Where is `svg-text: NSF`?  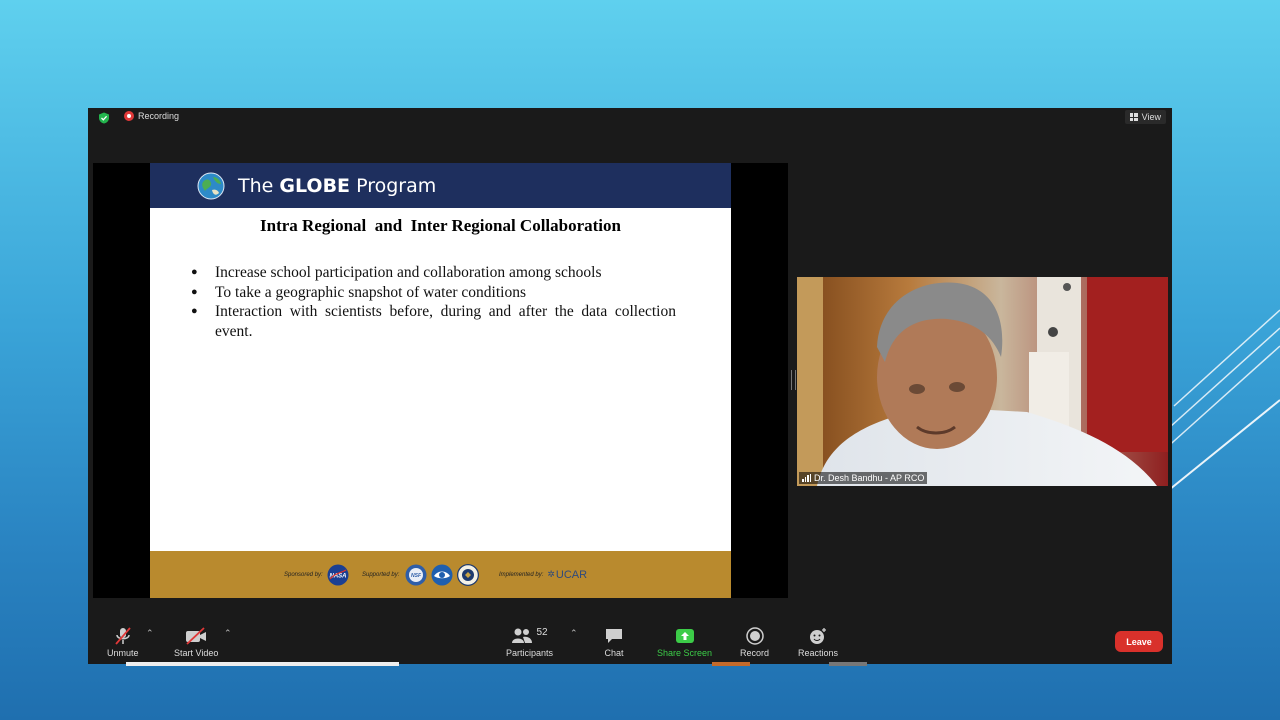 svg-text: NSF is located at coordinates (416, 576).